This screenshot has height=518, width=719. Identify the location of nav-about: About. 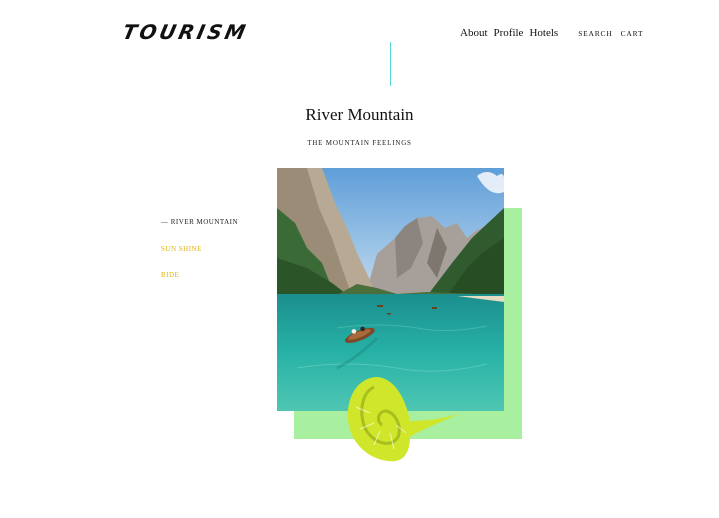
(474, 33).